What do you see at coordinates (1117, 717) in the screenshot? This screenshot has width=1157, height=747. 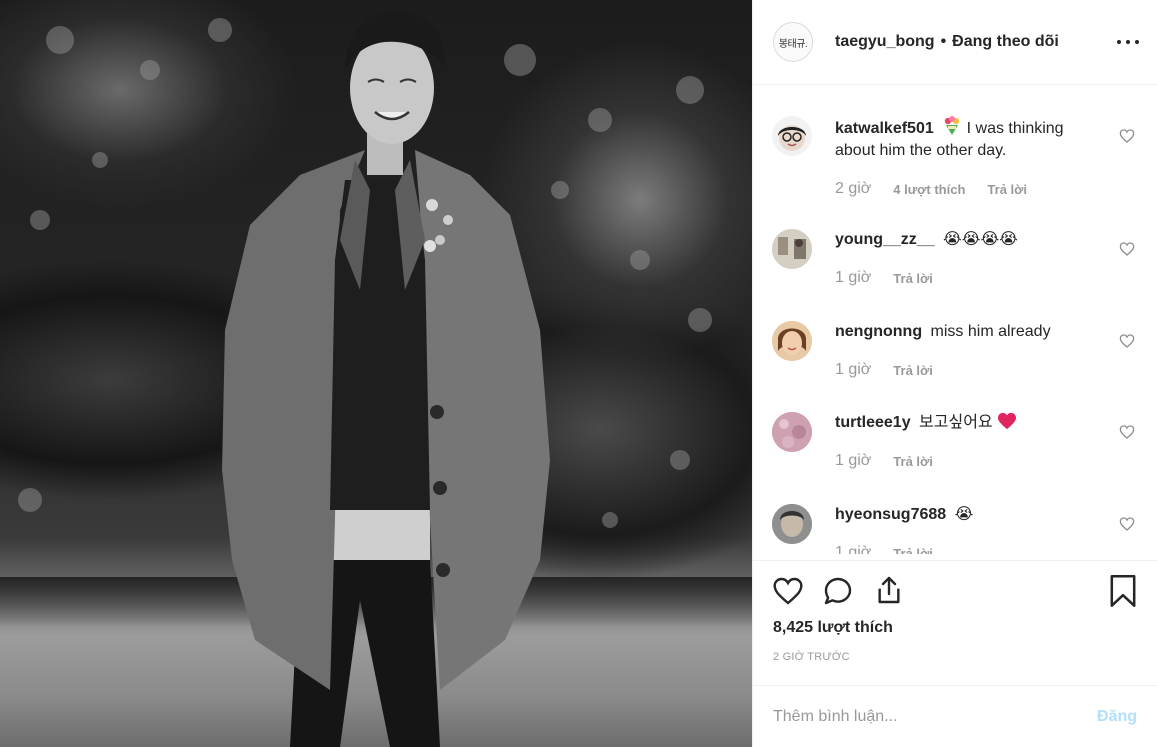 I see `post-comment-button: Đăng` at bounding box center [1117, 717].